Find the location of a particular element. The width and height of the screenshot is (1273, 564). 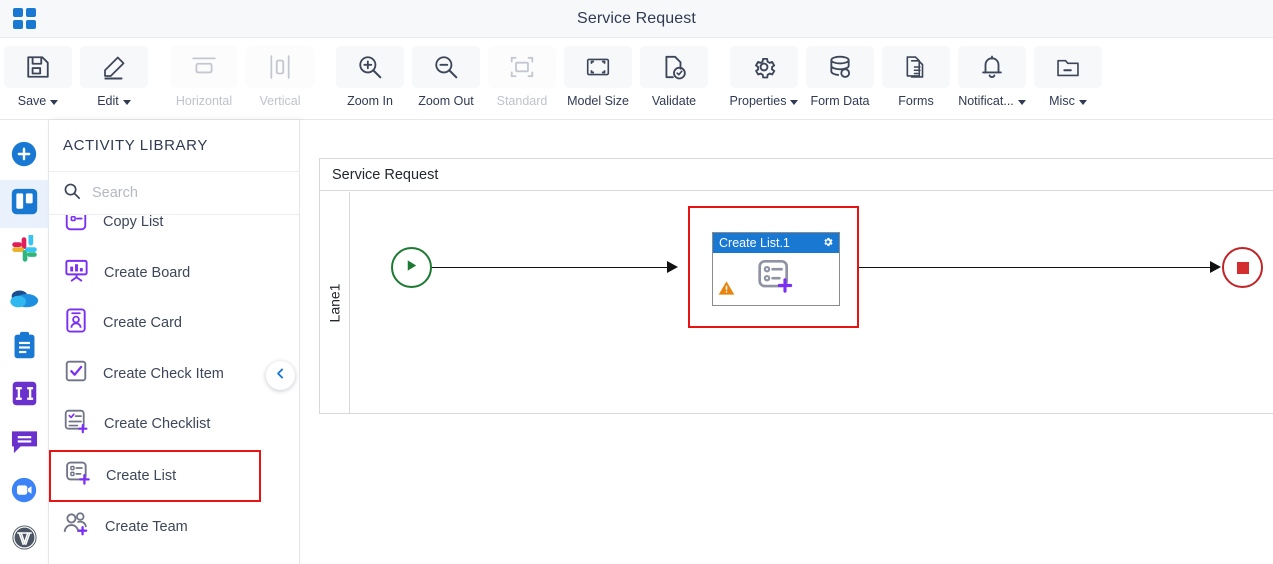

plus-circle-icon is located at coordinates (24, 156).